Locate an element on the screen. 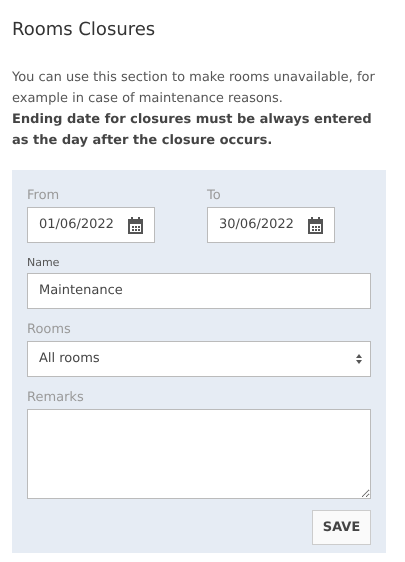  field-label: Remarks is located at coordinates (56, 398).